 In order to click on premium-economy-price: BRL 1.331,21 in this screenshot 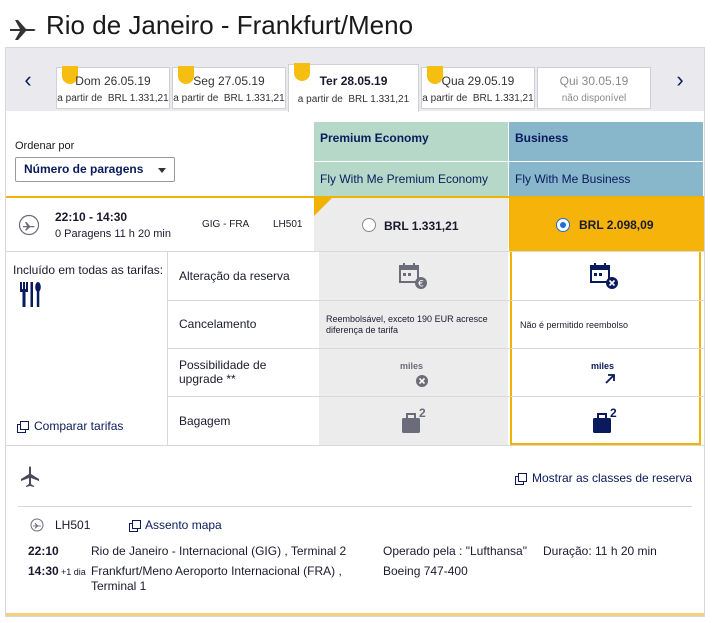, I will do `click(421, 226)`.